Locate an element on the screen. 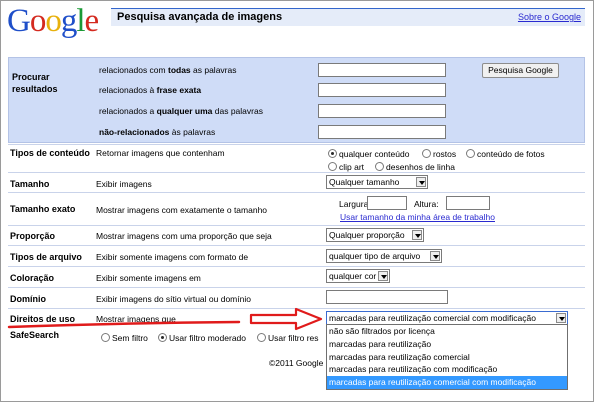  safesearch-strict-radio: Usar filtro res is located at coordinates (288, 338).